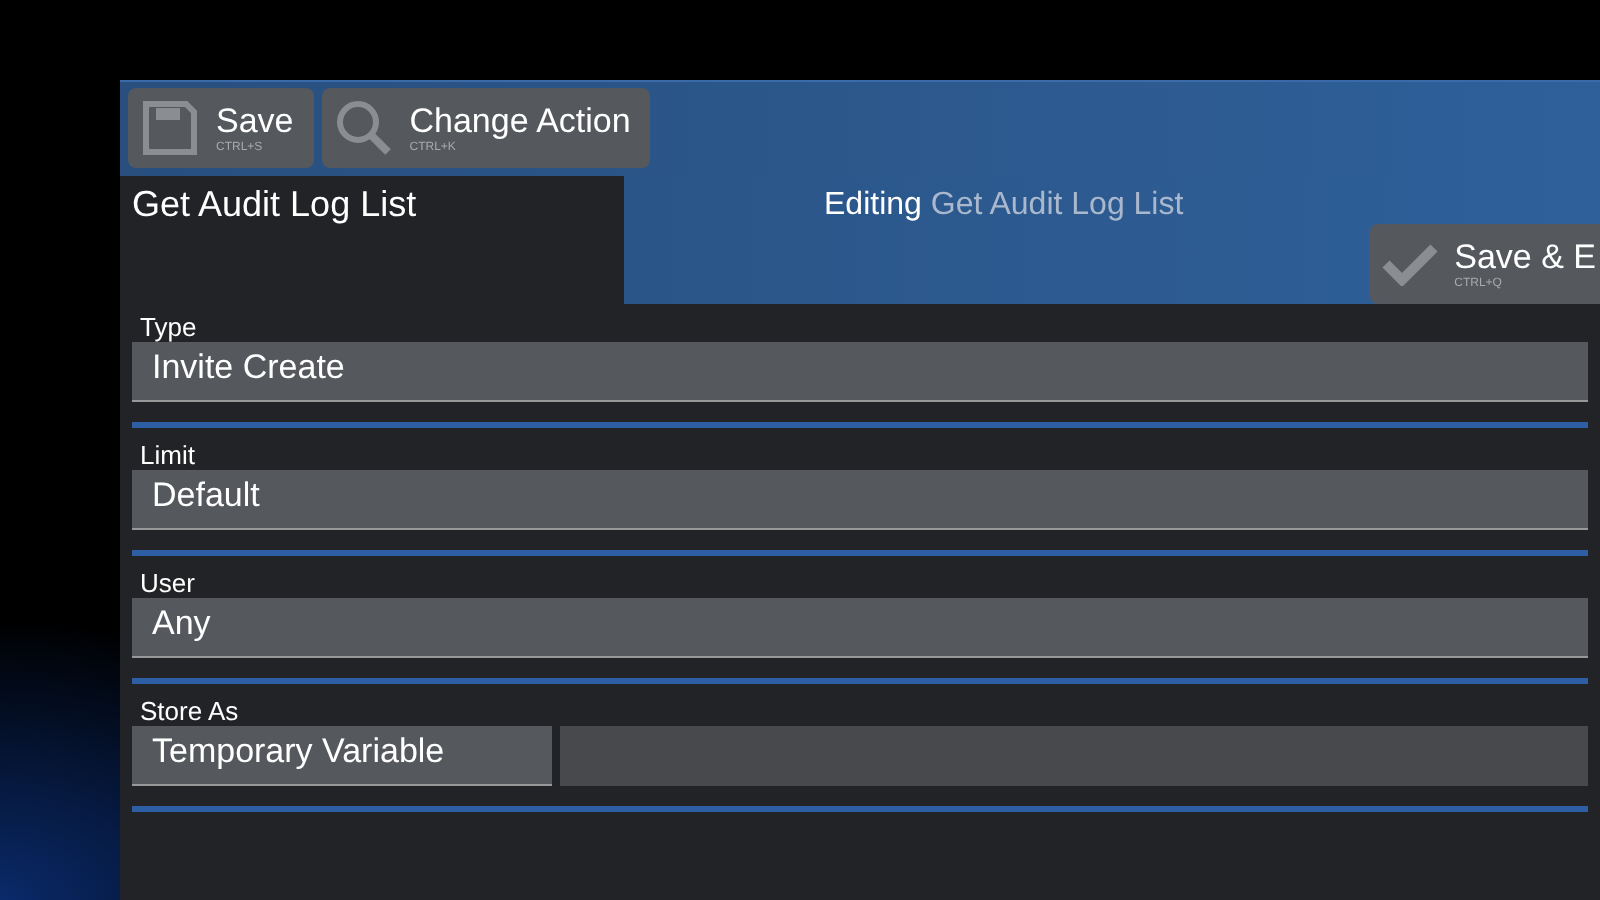 The height and width of the screenshot is (900, 1600). Describe the element at coordinates (1004, 205) in the screenshot. I see `editing-title: Editing Get Audit Log List` at that location.